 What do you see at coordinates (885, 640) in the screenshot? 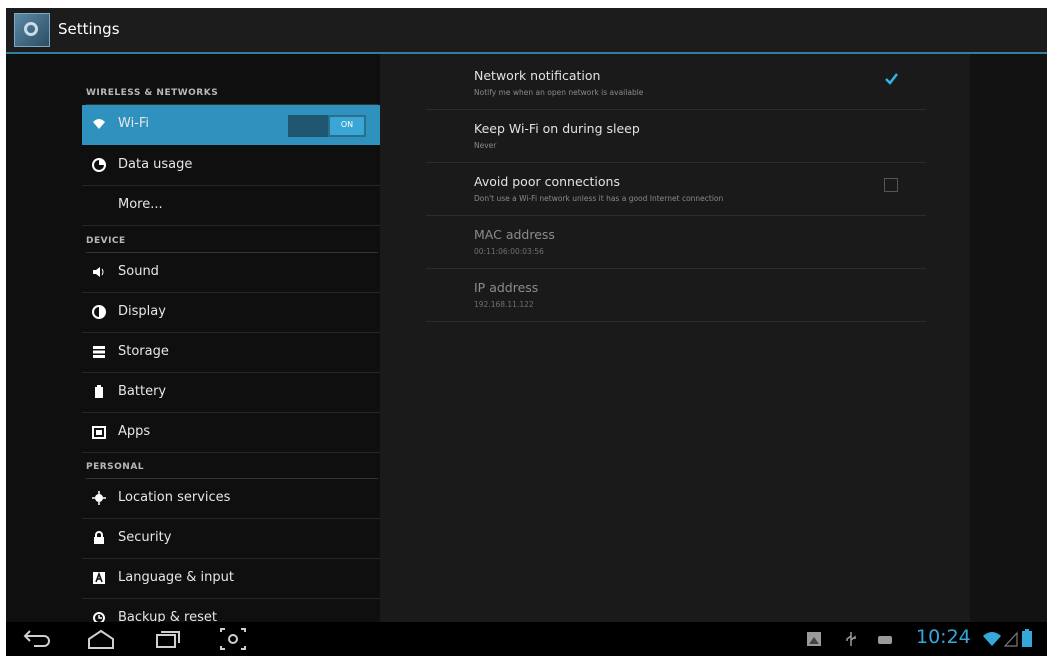
I see `android-debug-icon` at bounding box center [885, 640].